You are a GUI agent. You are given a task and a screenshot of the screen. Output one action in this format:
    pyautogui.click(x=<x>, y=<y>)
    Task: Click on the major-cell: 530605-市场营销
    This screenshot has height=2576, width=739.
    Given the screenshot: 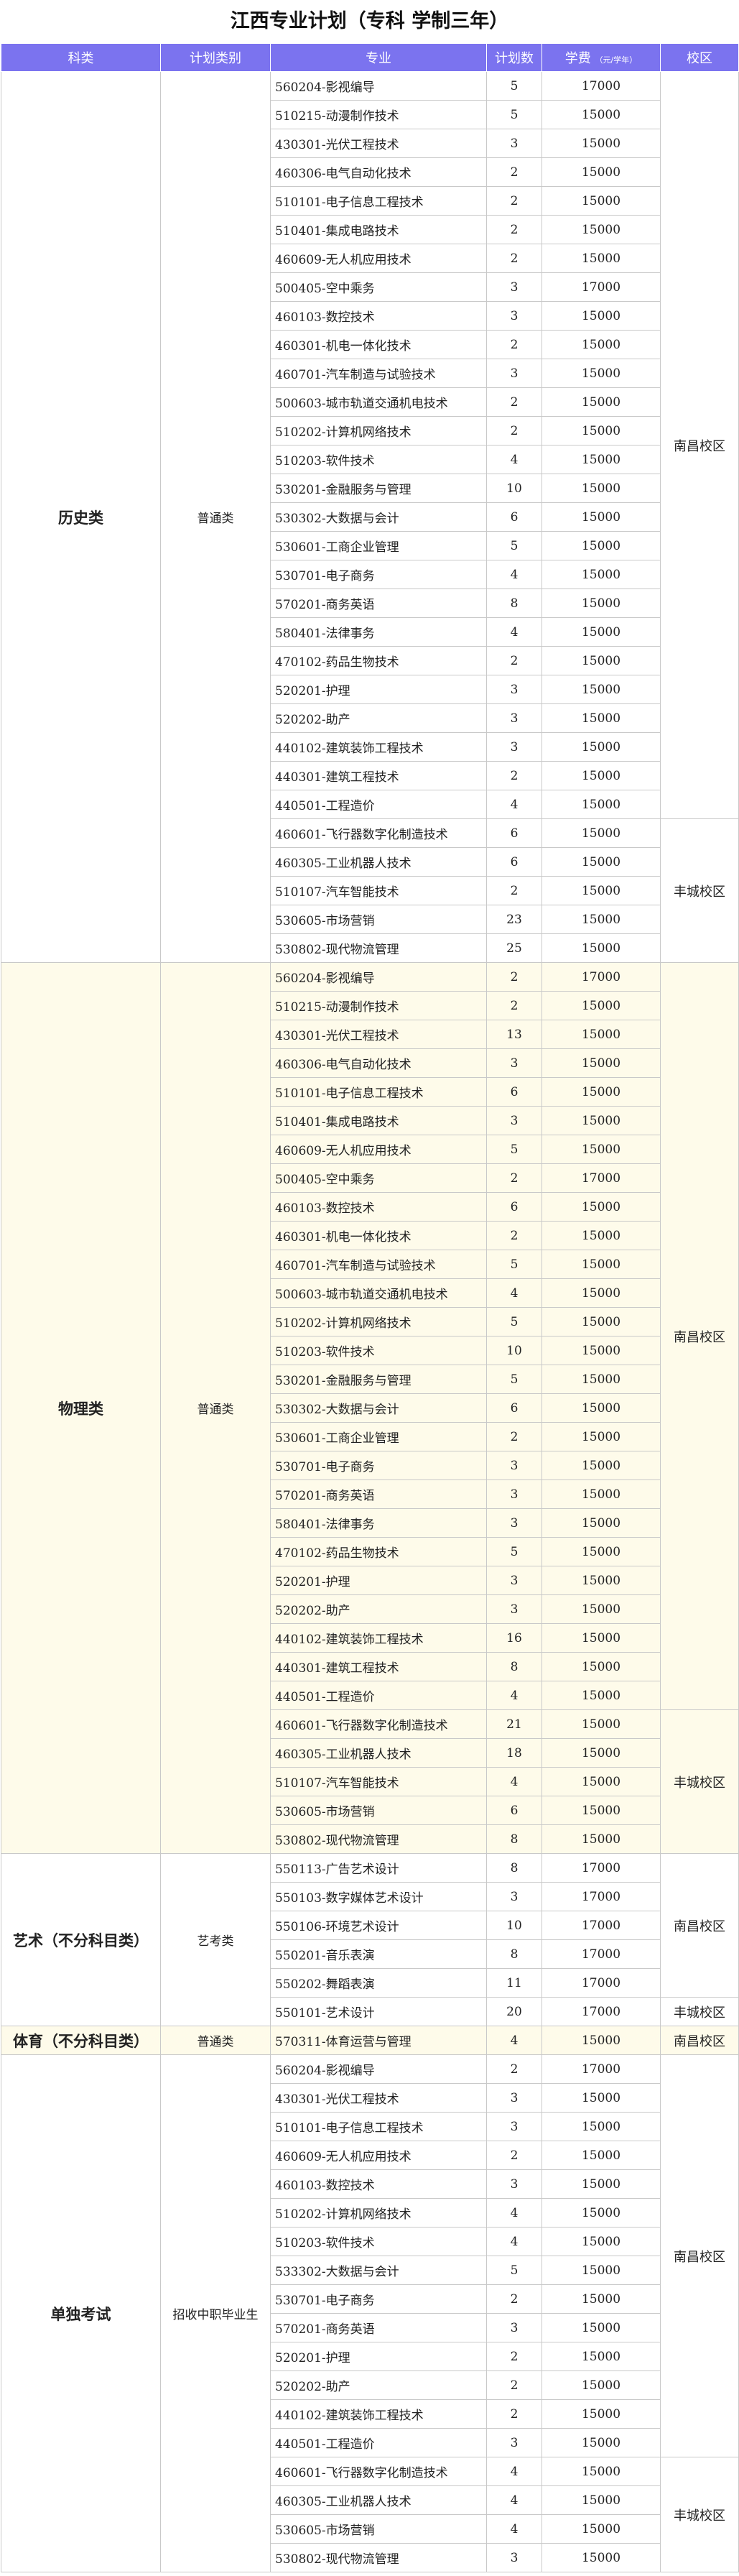 What is the action you would take?
    pyautogui.click(x=378, y=2529)
    